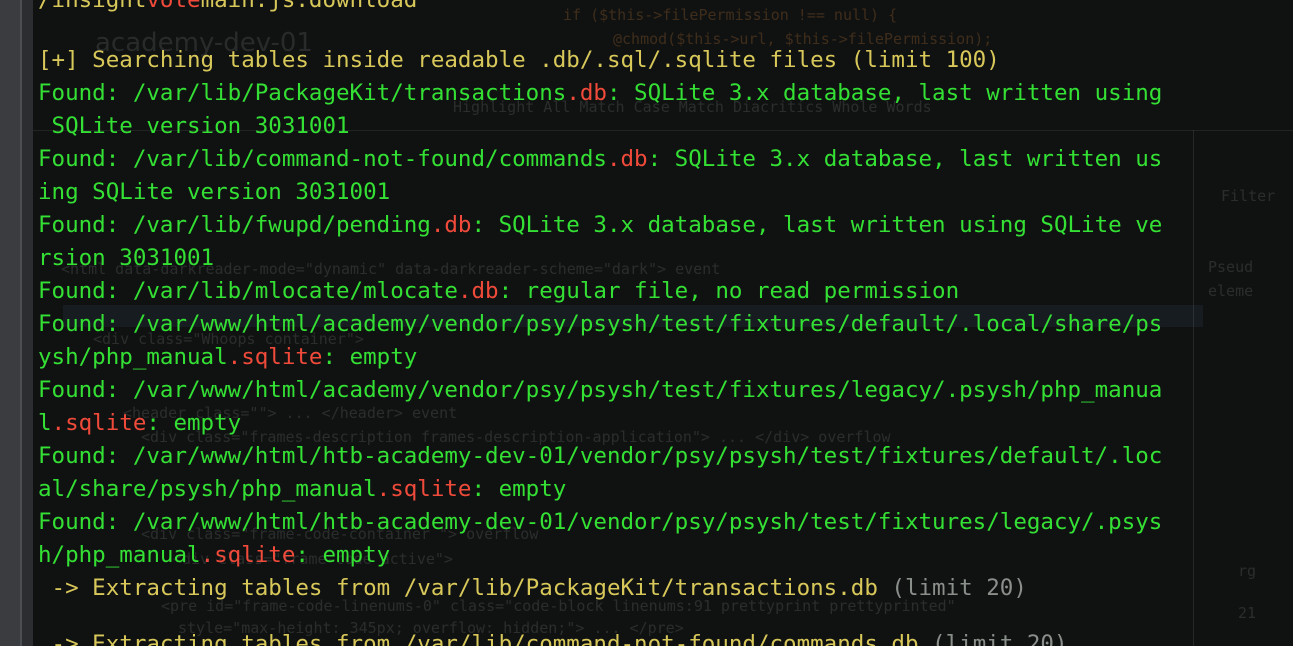  What do you see at coordinates (729, 291) in the screenshot?
I see `found-description: : regular file, no read permission` at bounding box center [729, 291].